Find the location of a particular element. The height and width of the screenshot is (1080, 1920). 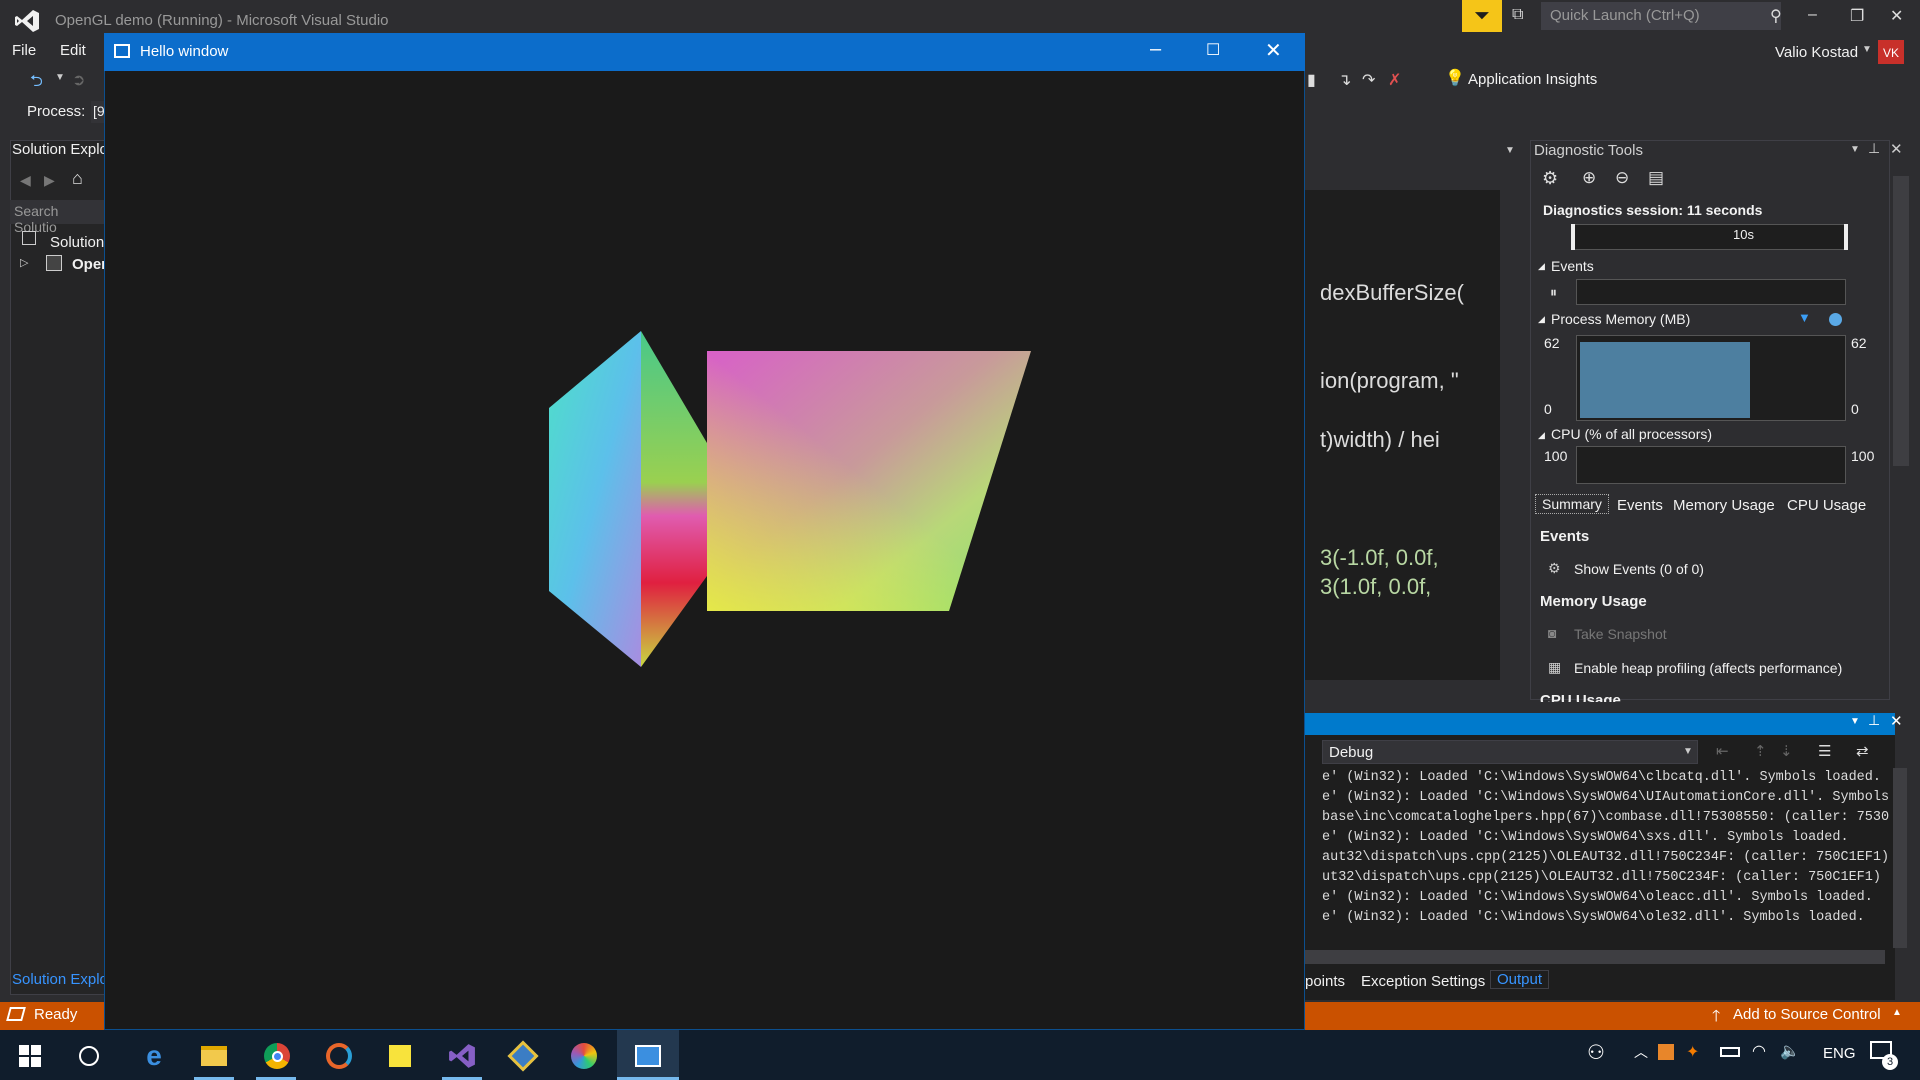

upload-arrow-icon: 🡑 is located at coordinates (1716, 1018).